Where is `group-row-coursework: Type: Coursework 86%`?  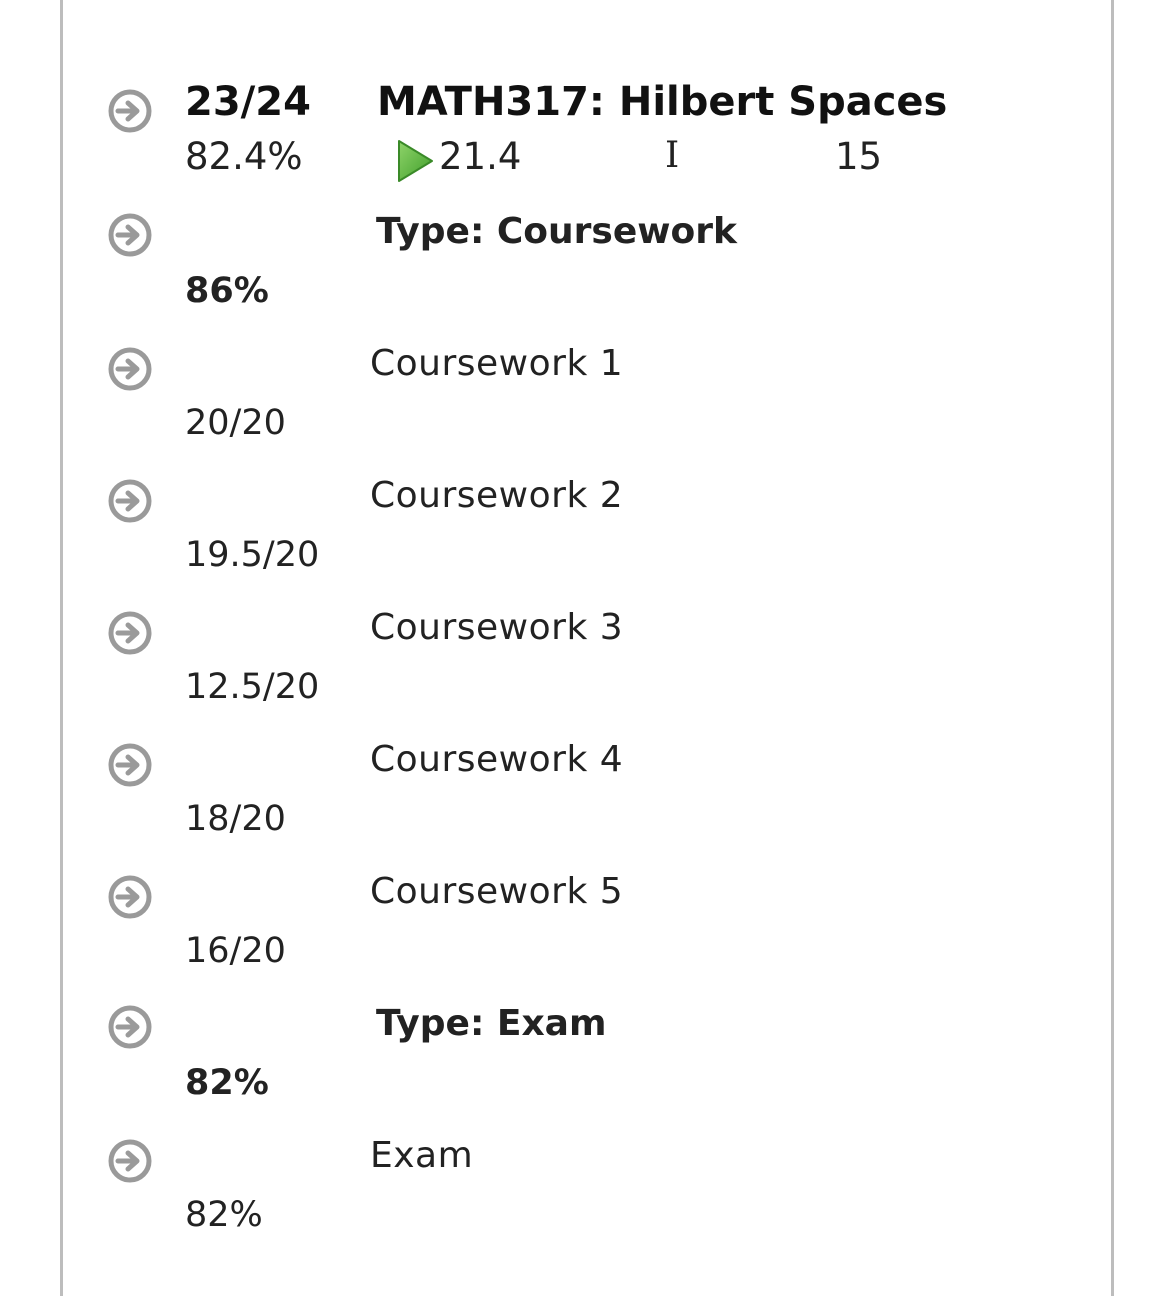 group-row-coursework: Type: Coursework 86% is located at coordinates (587, 272).